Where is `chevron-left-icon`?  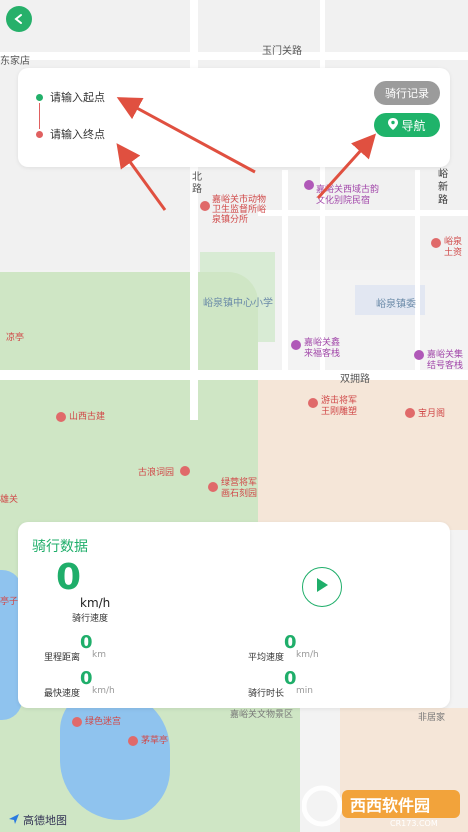 chevron-left-icon is located at coordinates (19, 19).